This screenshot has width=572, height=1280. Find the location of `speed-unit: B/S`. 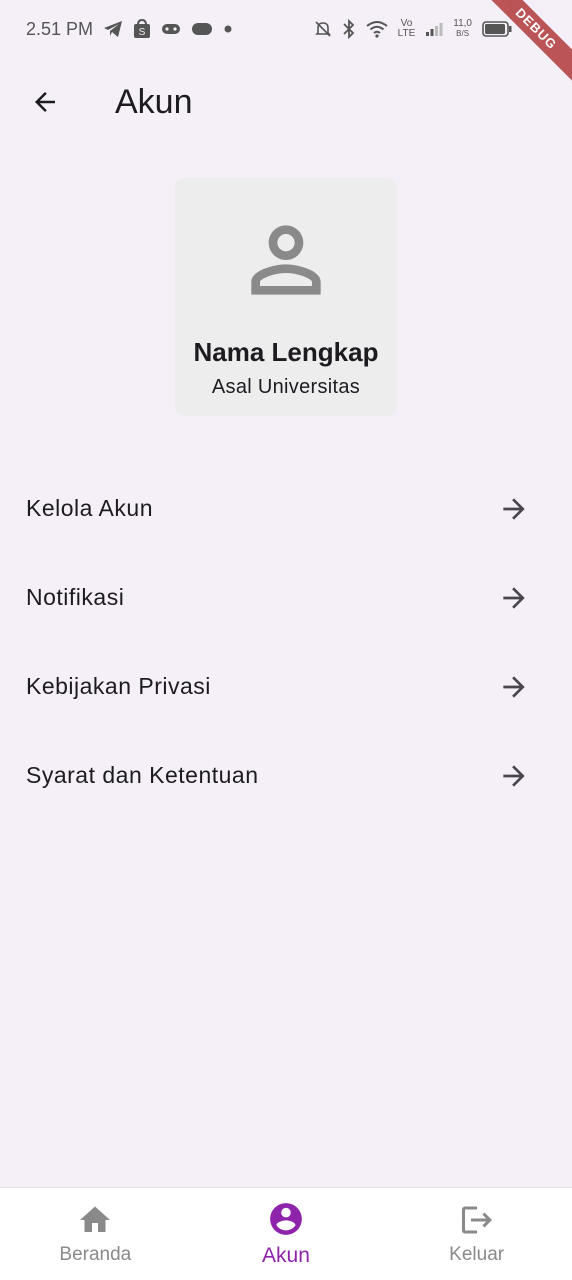

speed-unit: B/S is located at coordinates (463, 33).